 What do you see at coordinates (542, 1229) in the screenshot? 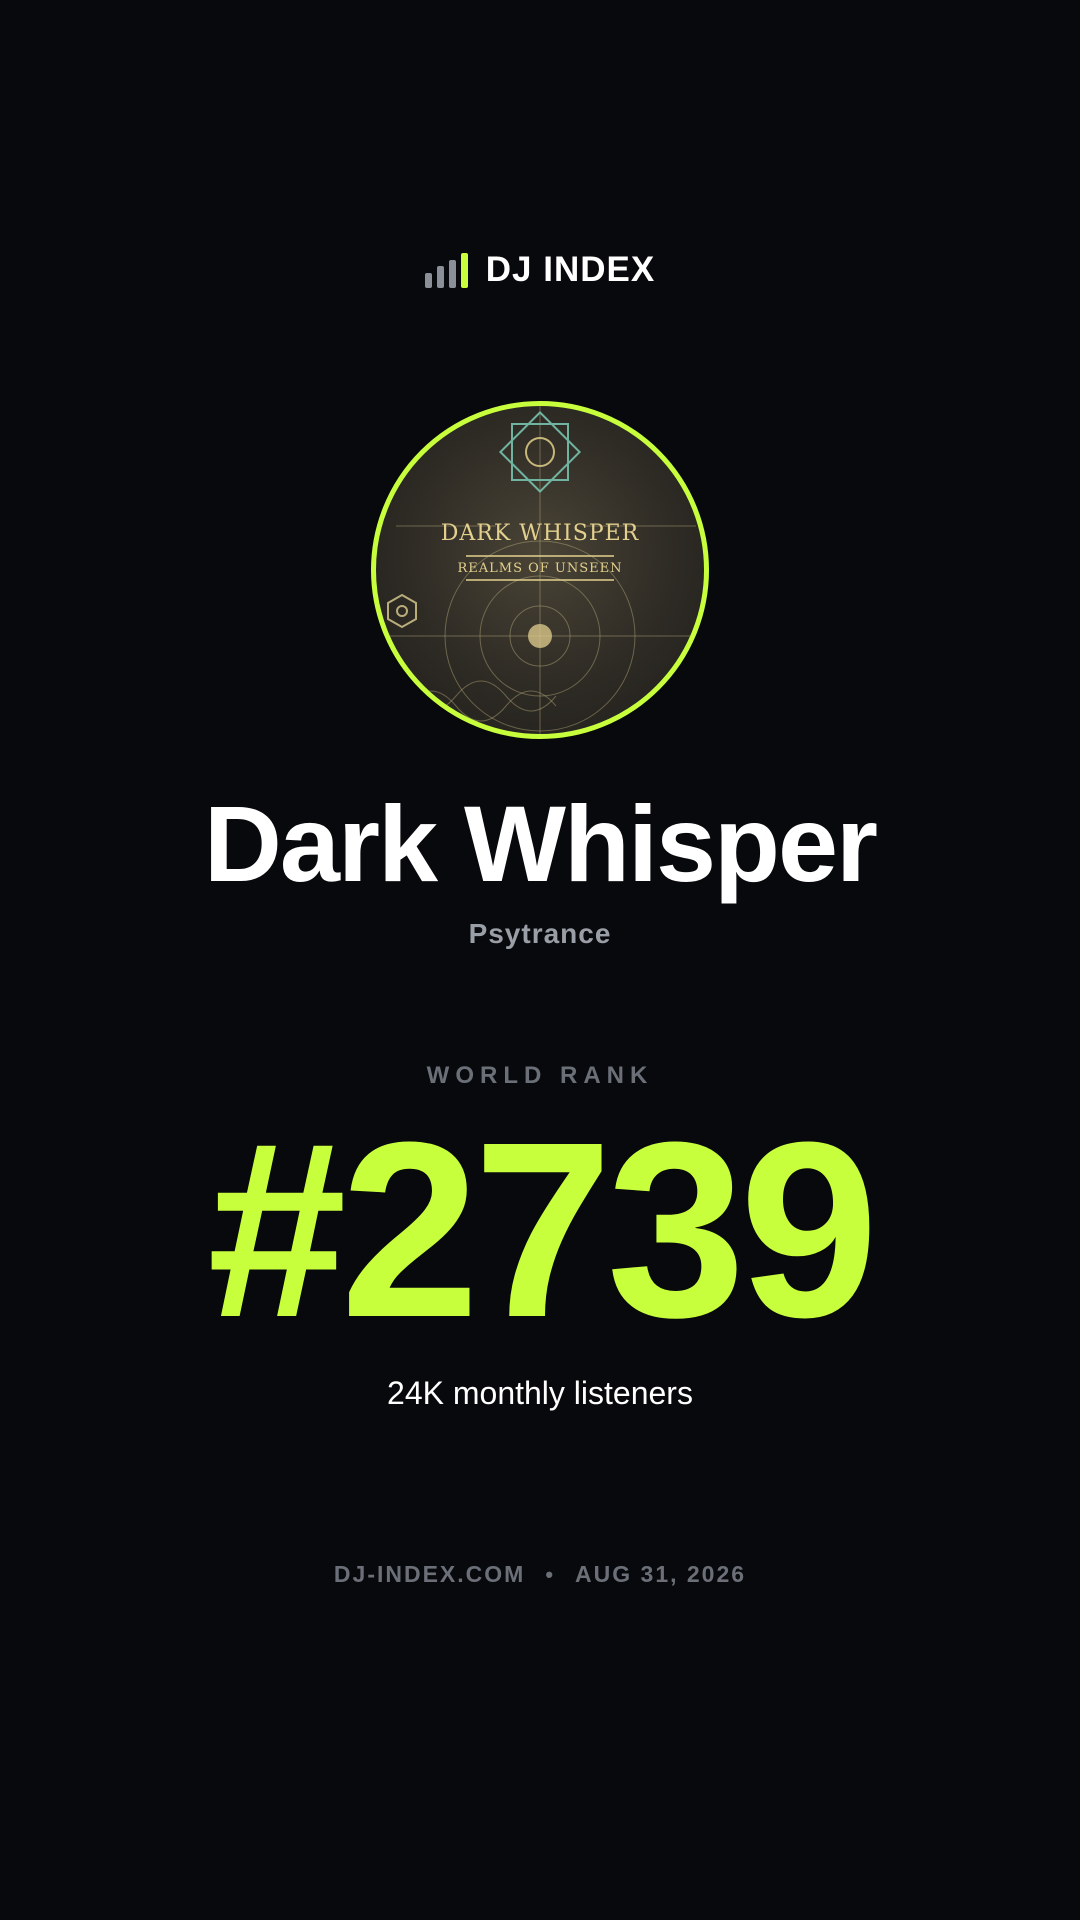
I see `rank-value: #2739` at bounding box center [542, 1229].